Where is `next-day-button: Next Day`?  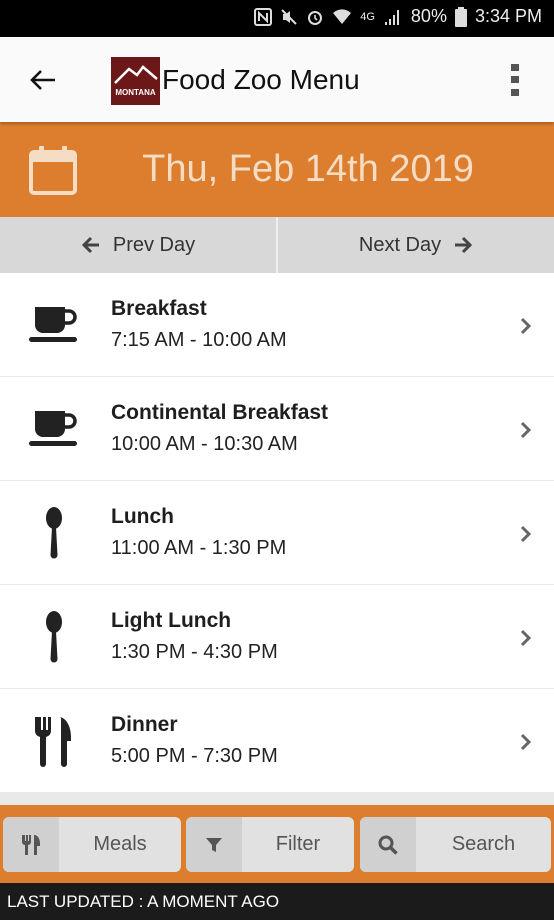
next-day-button: Next Day is located at coordinates (415, 245).